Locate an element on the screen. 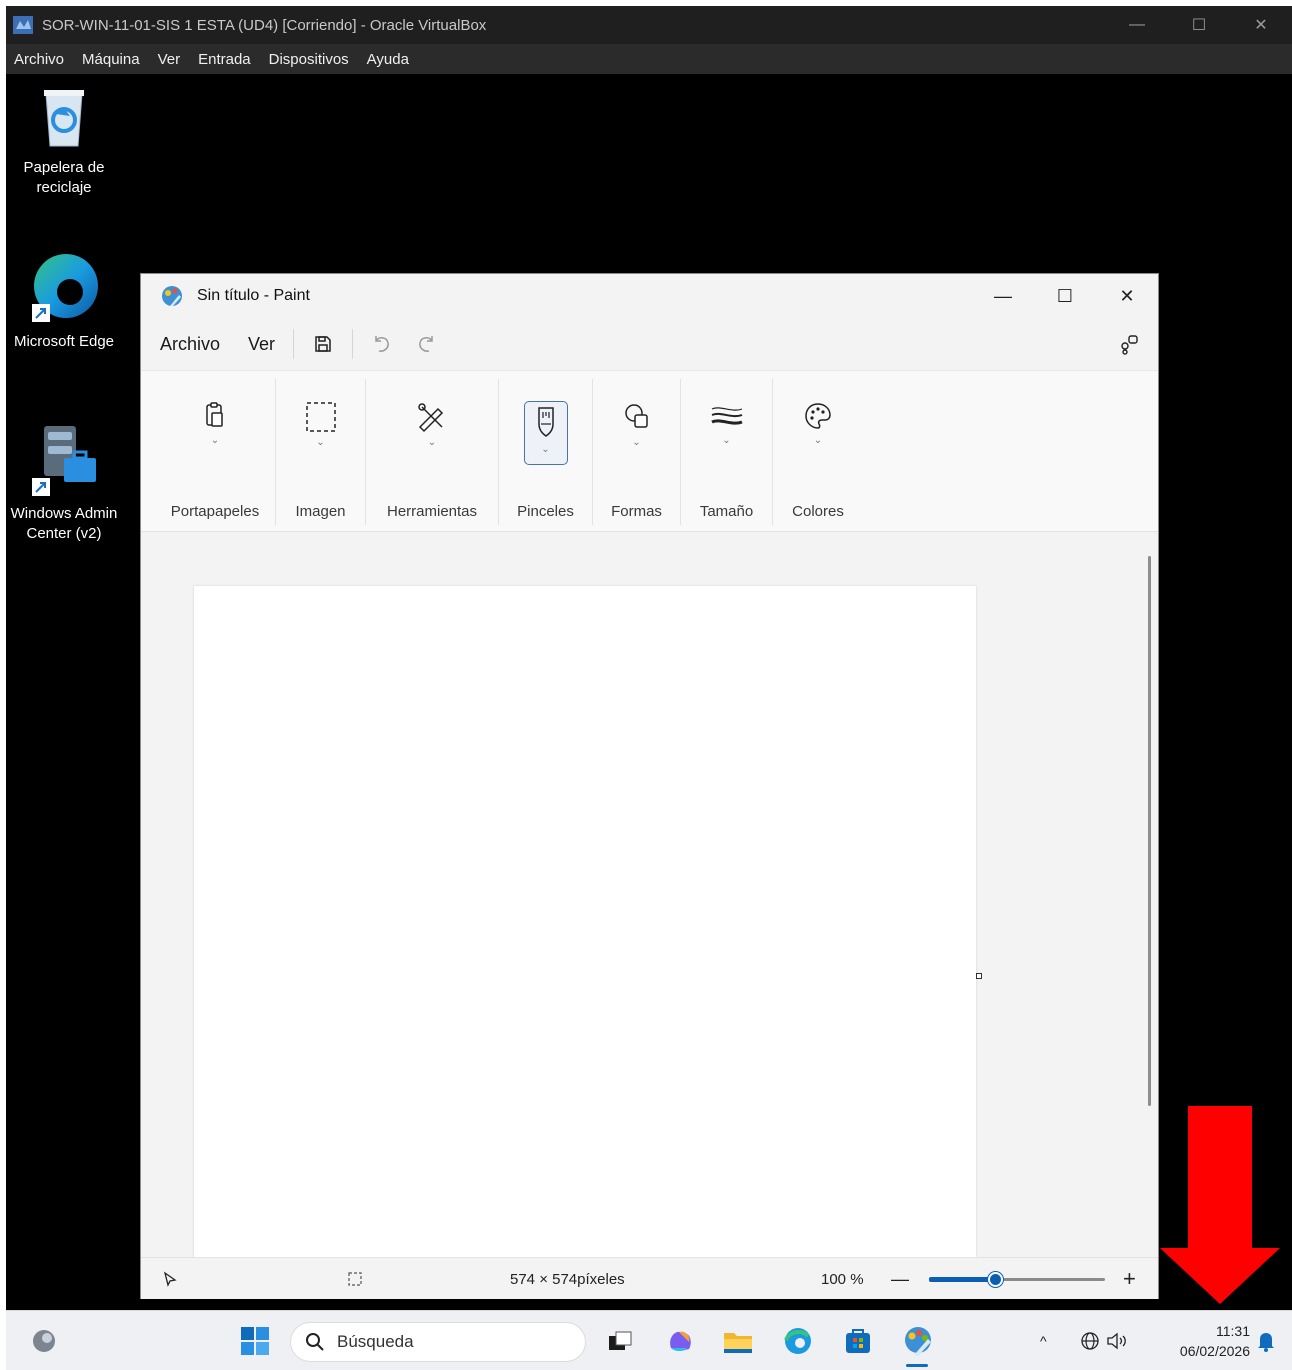 The image size is (1292, 1370). edge-label: Microsoft Edge is located at coordinates (64, 341).